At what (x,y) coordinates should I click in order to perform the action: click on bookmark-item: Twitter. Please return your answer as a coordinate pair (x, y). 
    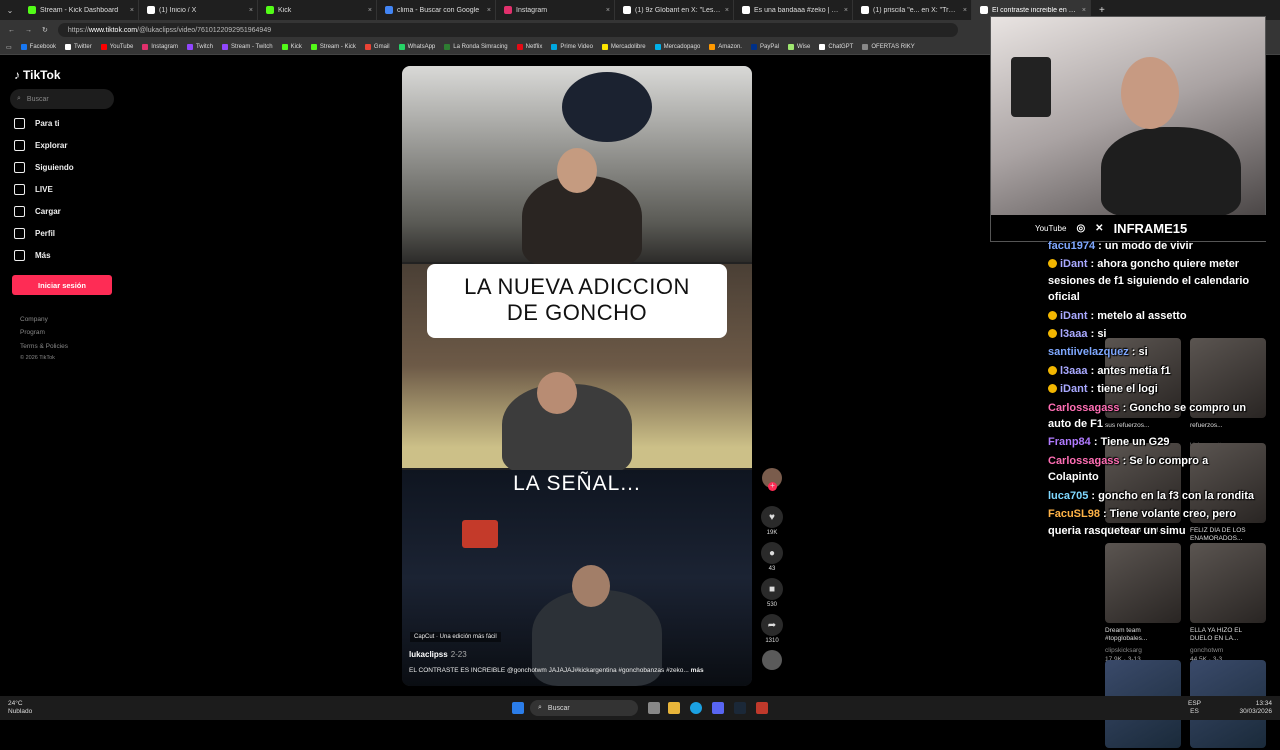
    Looking at the image, I should click on (78, 47).